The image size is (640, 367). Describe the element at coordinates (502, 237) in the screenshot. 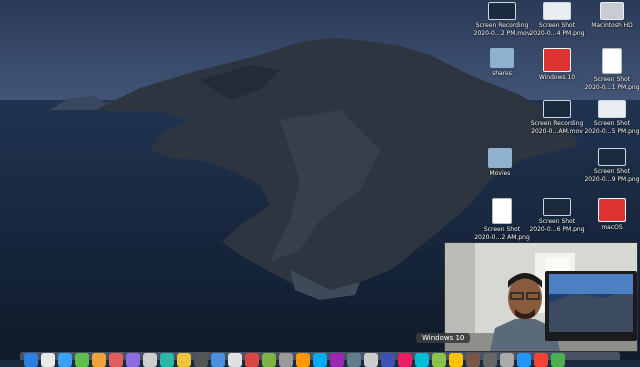

I see `desktop-icon-sublabel: 2020-0…2 AM.png` at that location.